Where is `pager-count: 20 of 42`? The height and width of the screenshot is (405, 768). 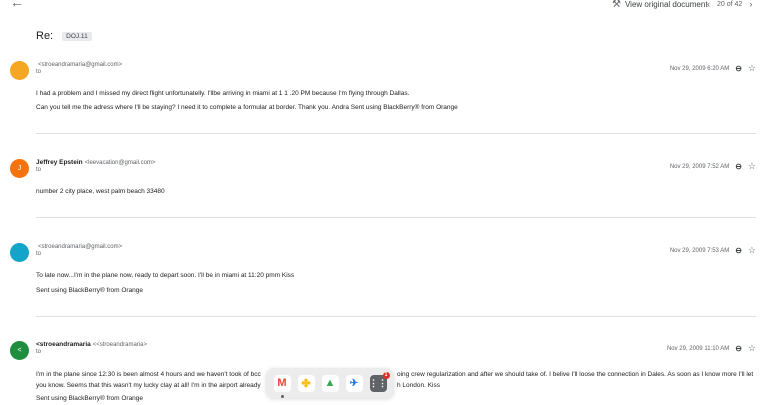
pager-count: 20 of 42 is located at coordinates (730, 4).